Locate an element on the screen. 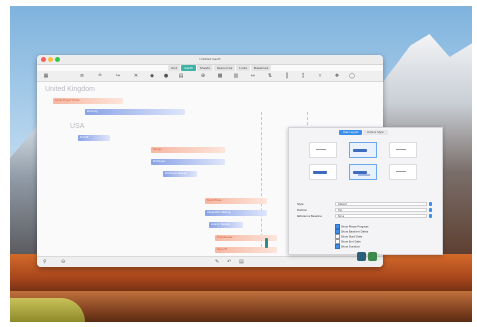  option-checkbox: Show Duration is located at coordinates (347, 246).